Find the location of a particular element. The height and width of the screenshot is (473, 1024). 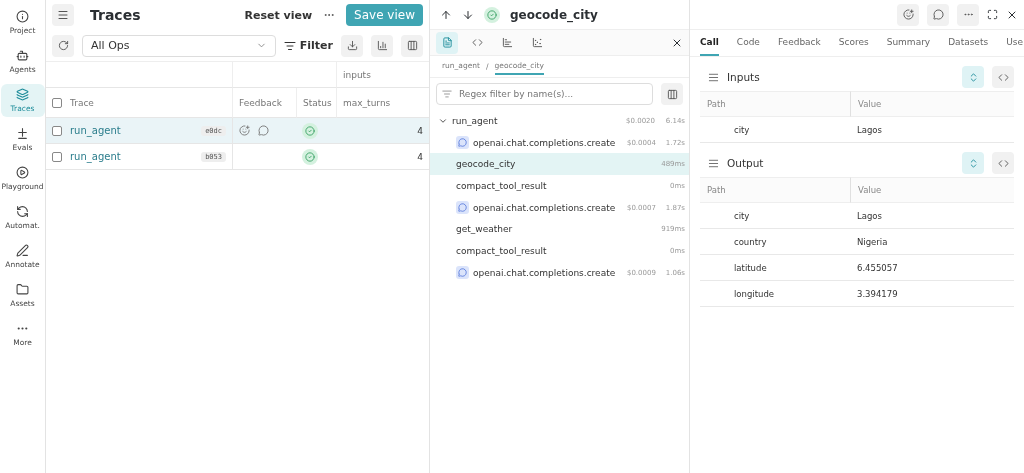

path-cell: latitude is located at coordinates (775, 268).